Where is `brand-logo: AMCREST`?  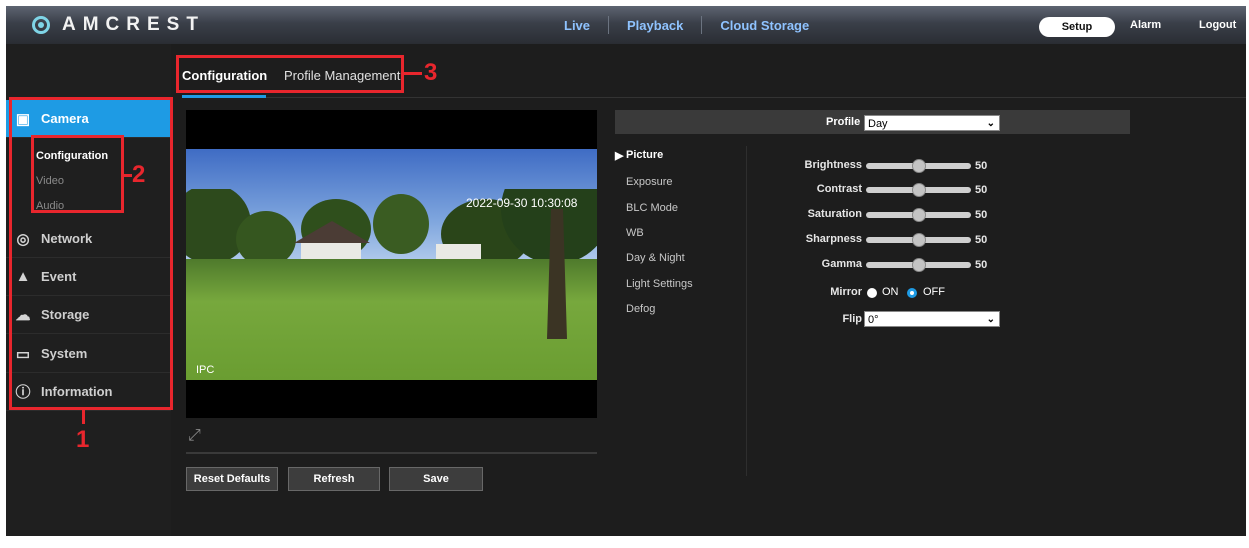 brand-logo: AMCREST is located at coordinates (118, 25).